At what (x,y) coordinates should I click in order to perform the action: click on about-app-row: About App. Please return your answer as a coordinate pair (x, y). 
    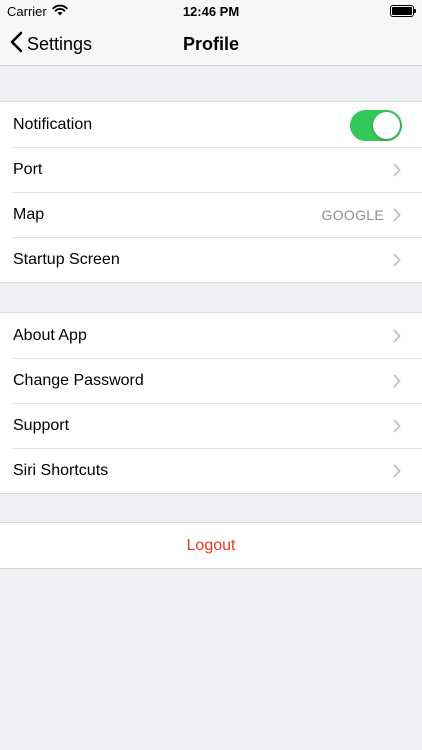
    Looking at the image, I should click on (211, 335).